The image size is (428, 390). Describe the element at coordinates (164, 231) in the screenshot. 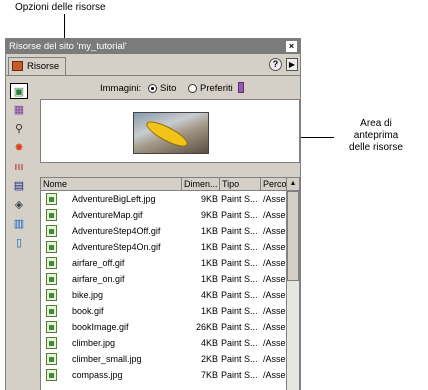

I see `table-row: AdventureStep4Off.gif 1KB Paint S... /Asse` at that location.